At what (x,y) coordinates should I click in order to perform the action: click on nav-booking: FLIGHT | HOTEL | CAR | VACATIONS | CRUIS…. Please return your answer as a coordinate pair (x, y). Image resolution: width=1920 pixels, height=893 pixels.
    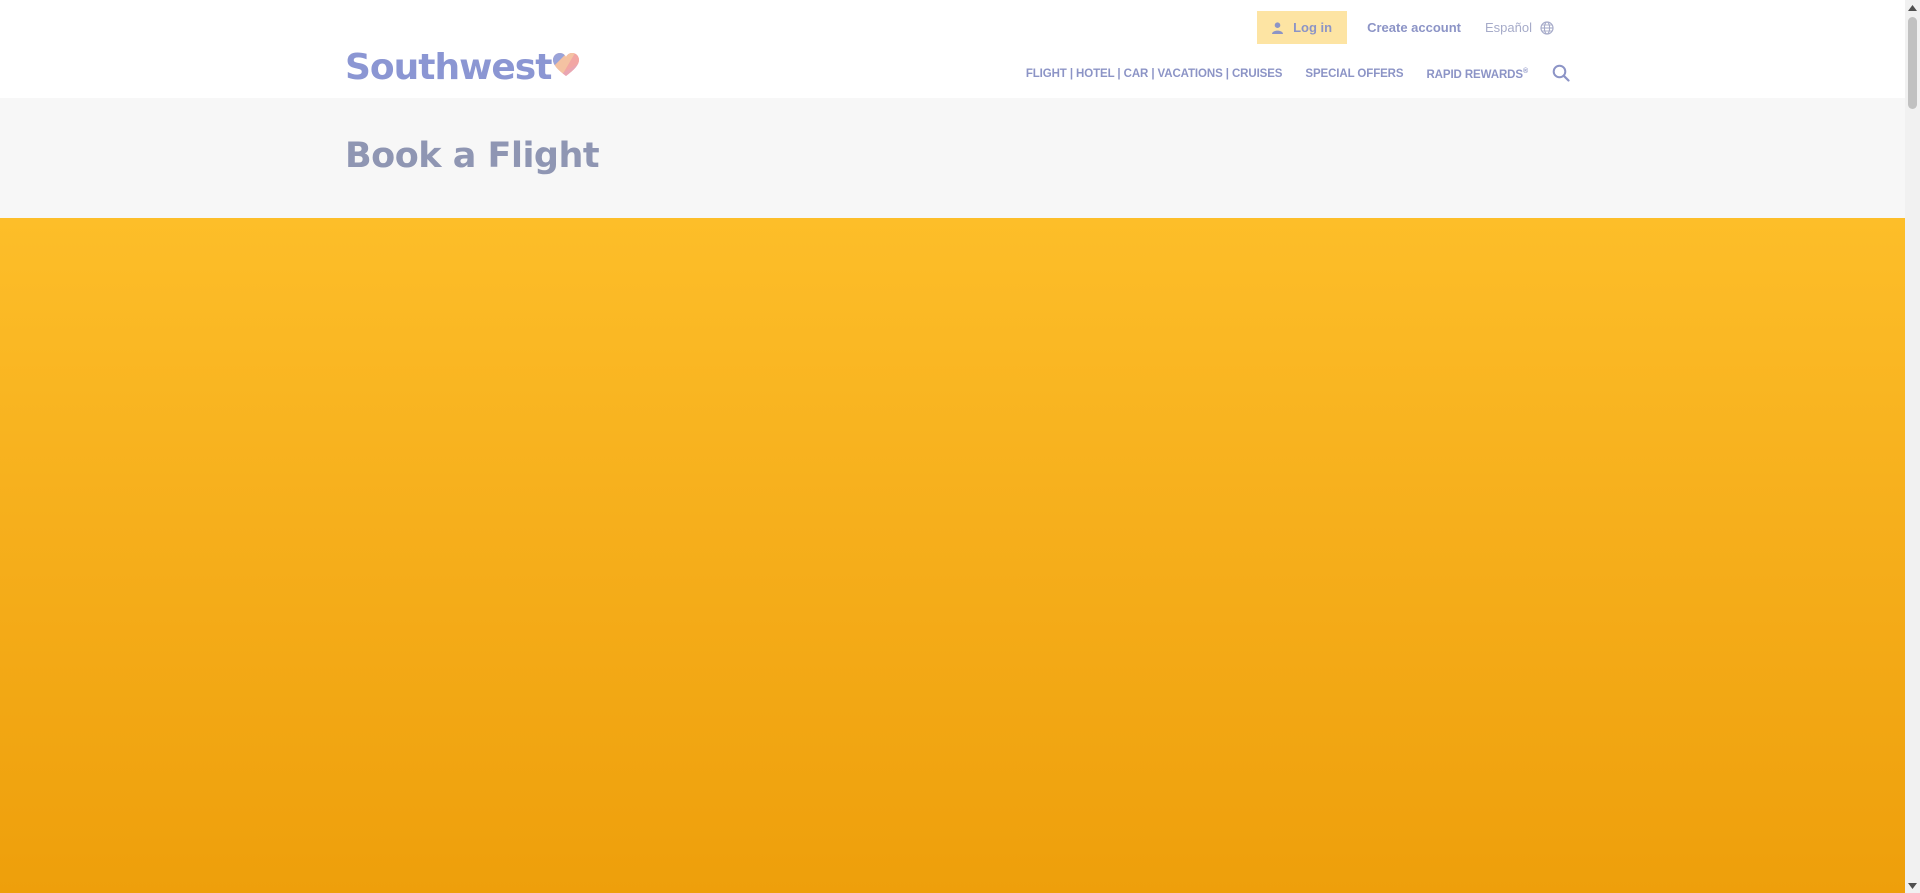
    Looking at the image, I should click on (1154, 74).